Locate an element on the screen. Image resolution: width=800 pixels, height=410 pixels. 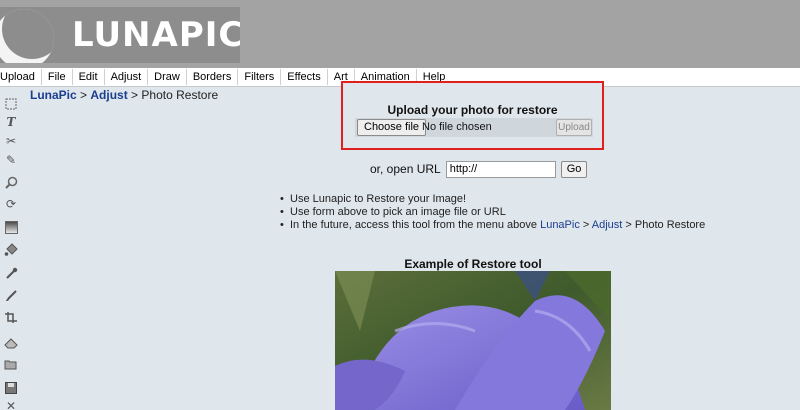
breadcrumb-current: Photo Restore is located at coordinates (180, 95).